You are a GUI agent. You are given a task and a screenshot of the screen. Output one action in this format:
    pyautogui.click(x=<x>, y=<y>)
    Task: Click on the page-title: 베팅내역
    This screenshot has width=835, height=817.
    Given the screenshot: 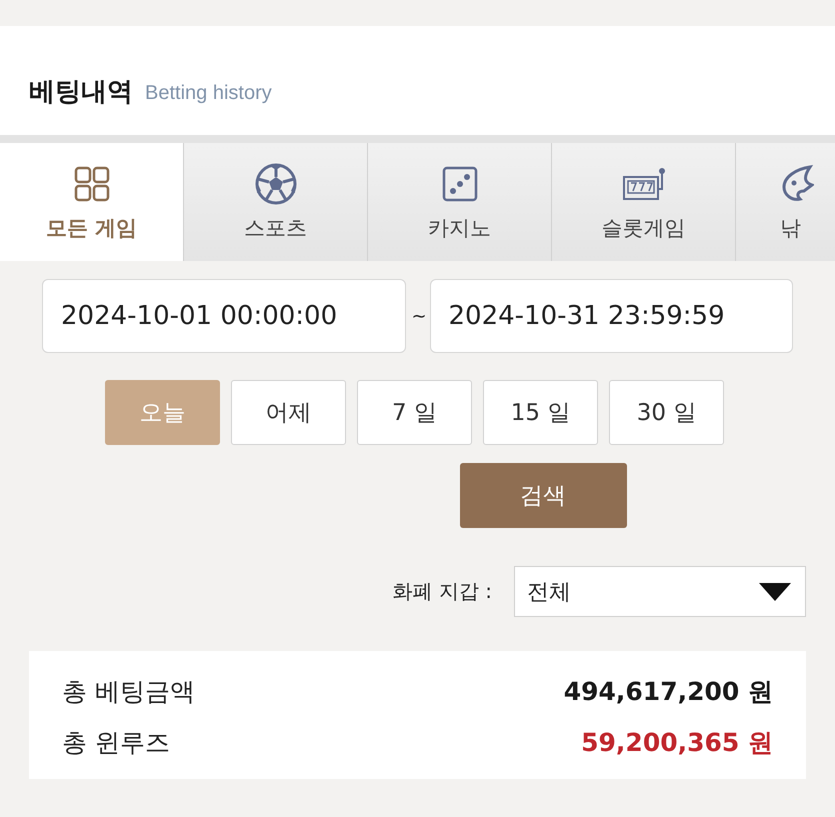 What is the action you would take?
    pyautogui.click(x=81, y=92)
    